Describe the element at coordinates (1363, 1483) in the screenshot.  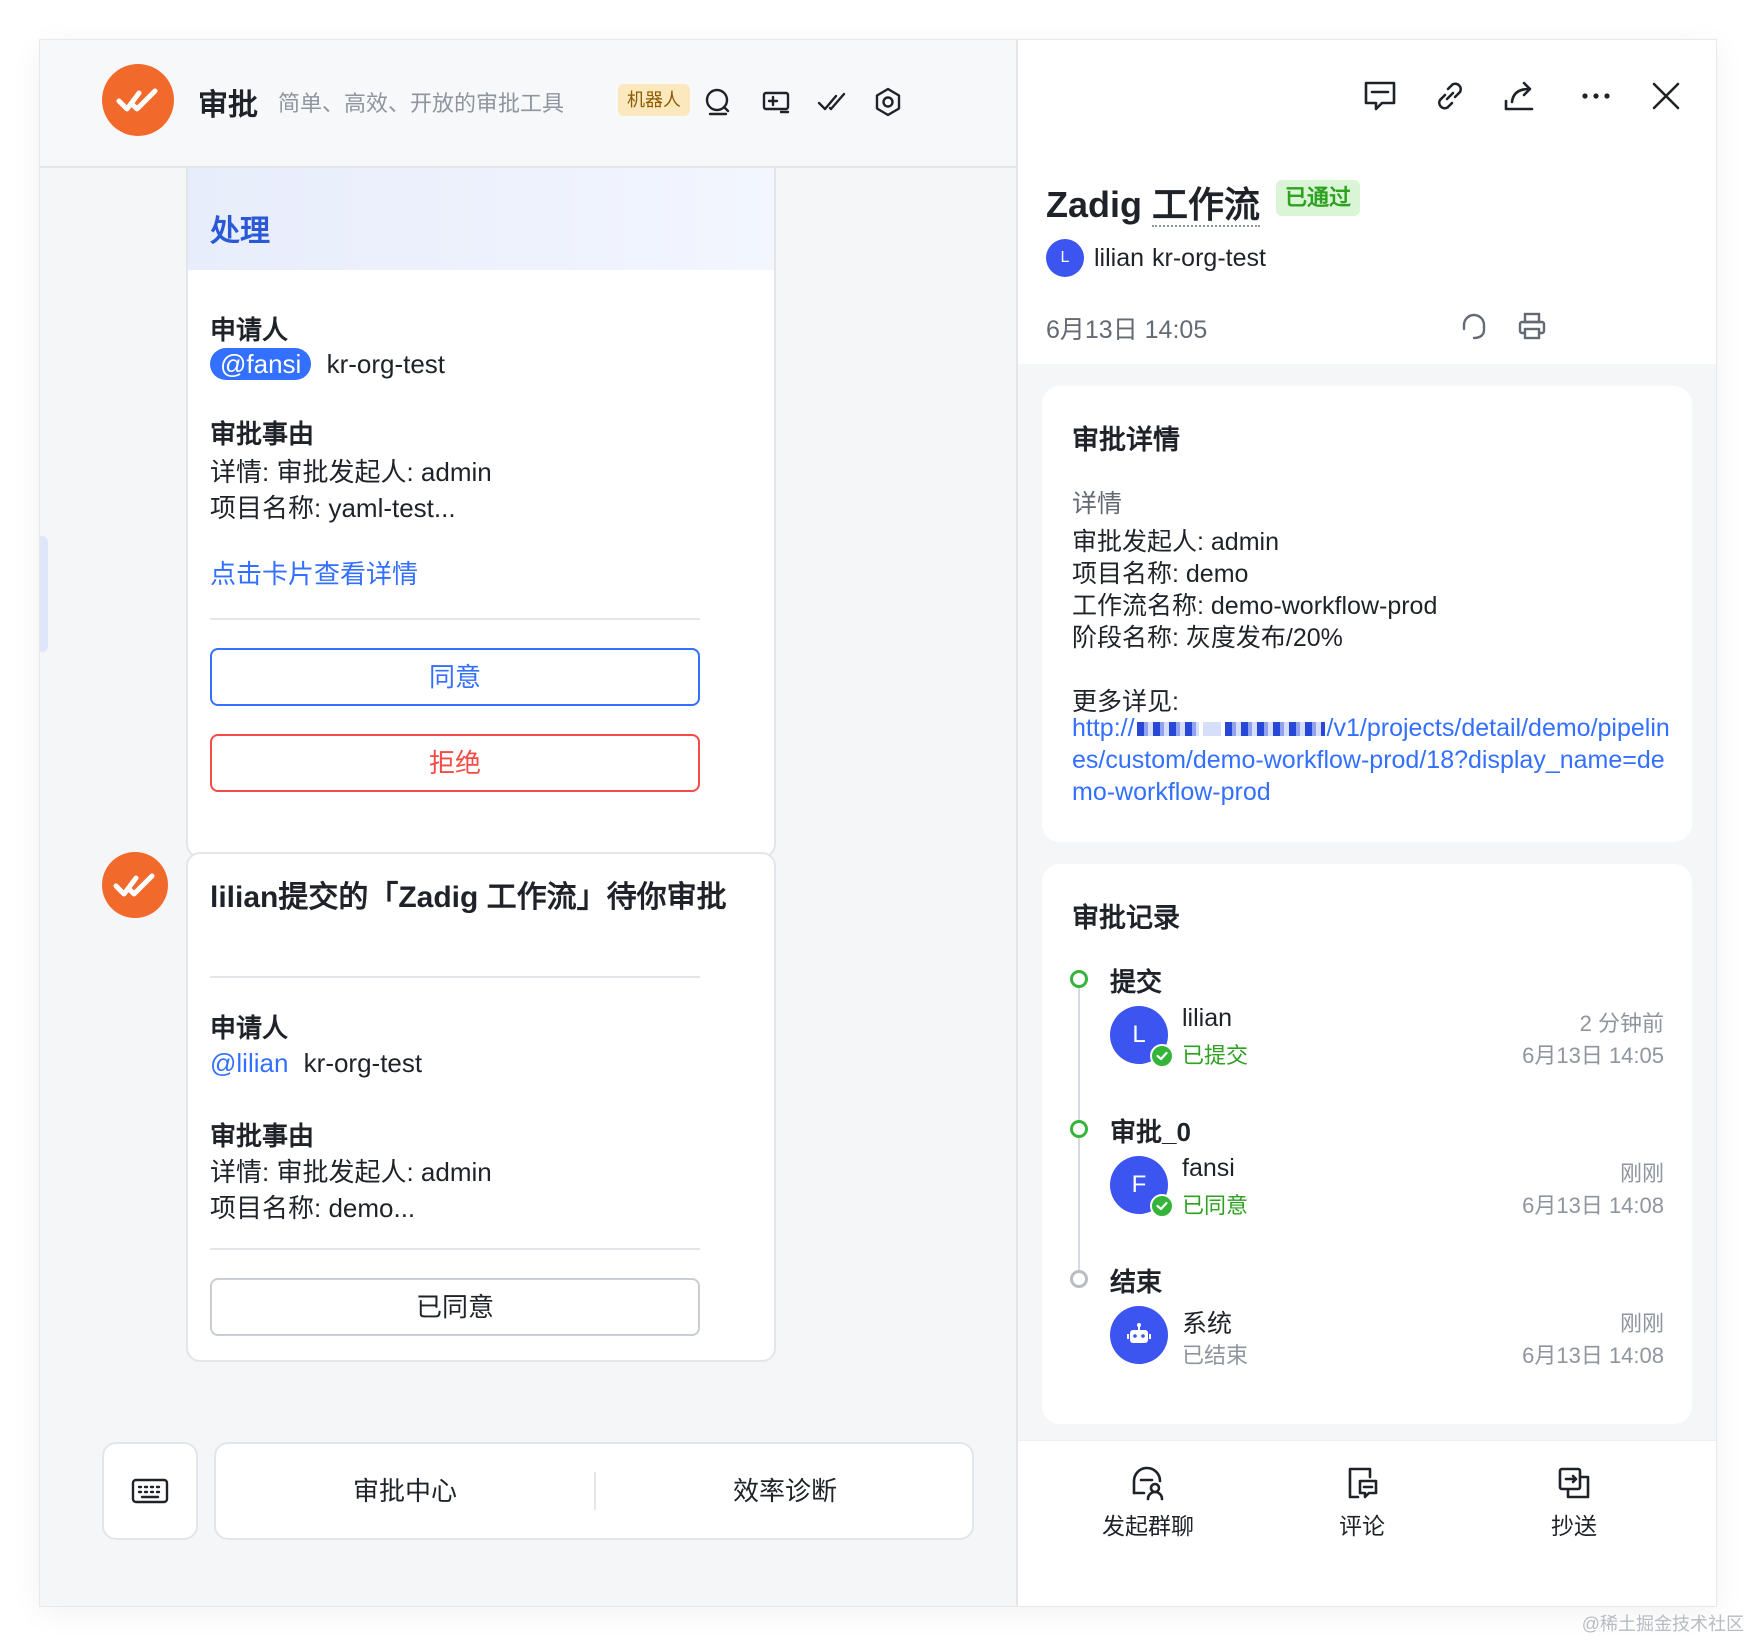
I see `comment-icon` at that location.